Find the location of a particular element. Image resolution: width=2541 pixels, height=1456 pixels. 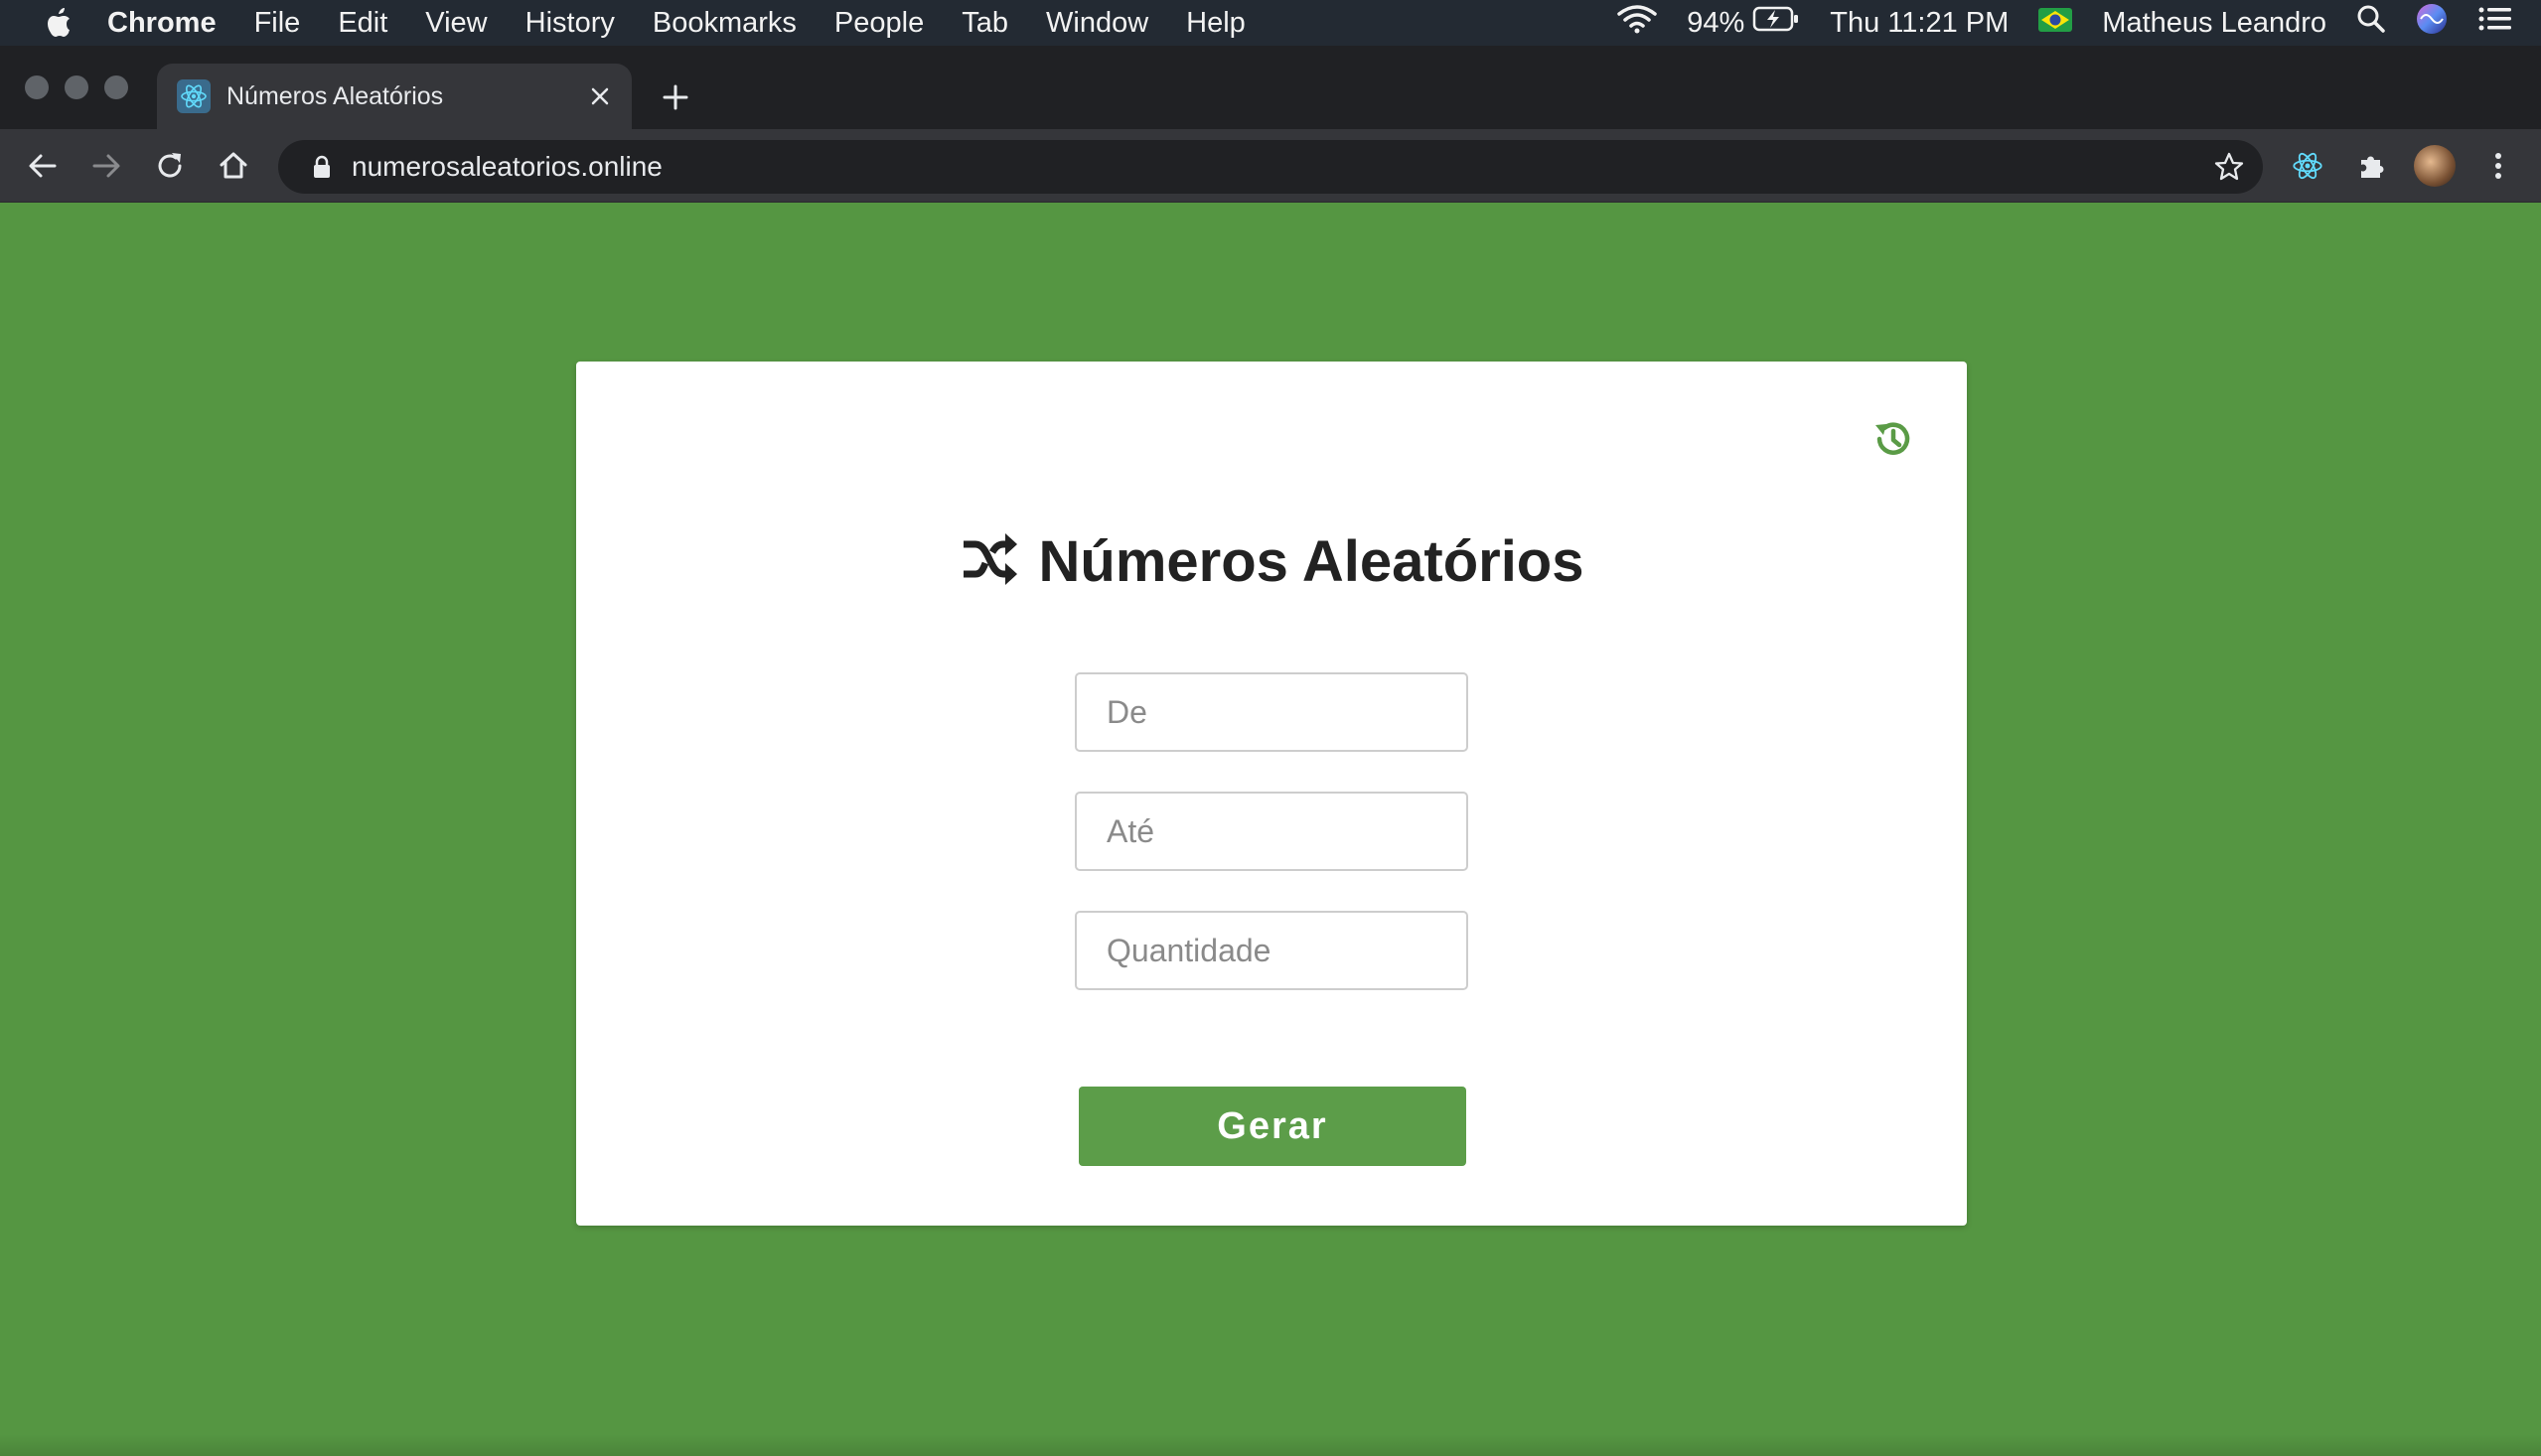

menu-app-name: Chrome is located at coordinates (162, 23).